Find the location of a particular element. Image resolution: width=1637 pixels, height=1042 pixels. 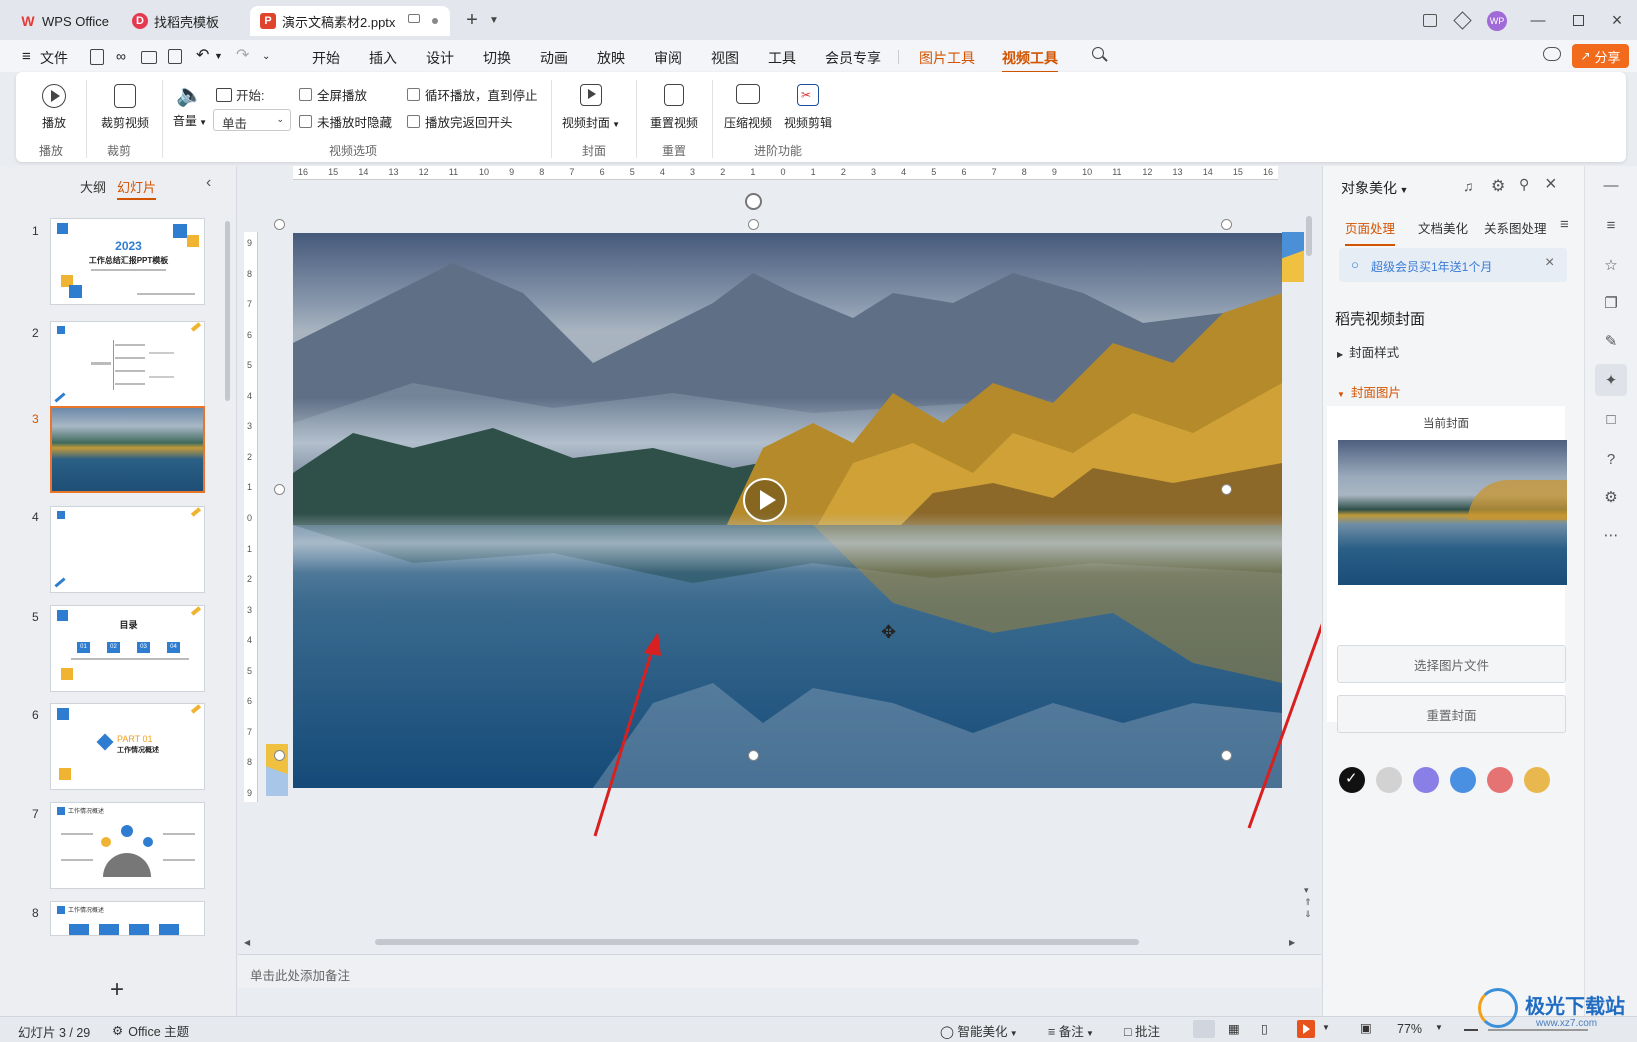

copy-shapes-icon: ❐ is located at coordinates (1611, 303).